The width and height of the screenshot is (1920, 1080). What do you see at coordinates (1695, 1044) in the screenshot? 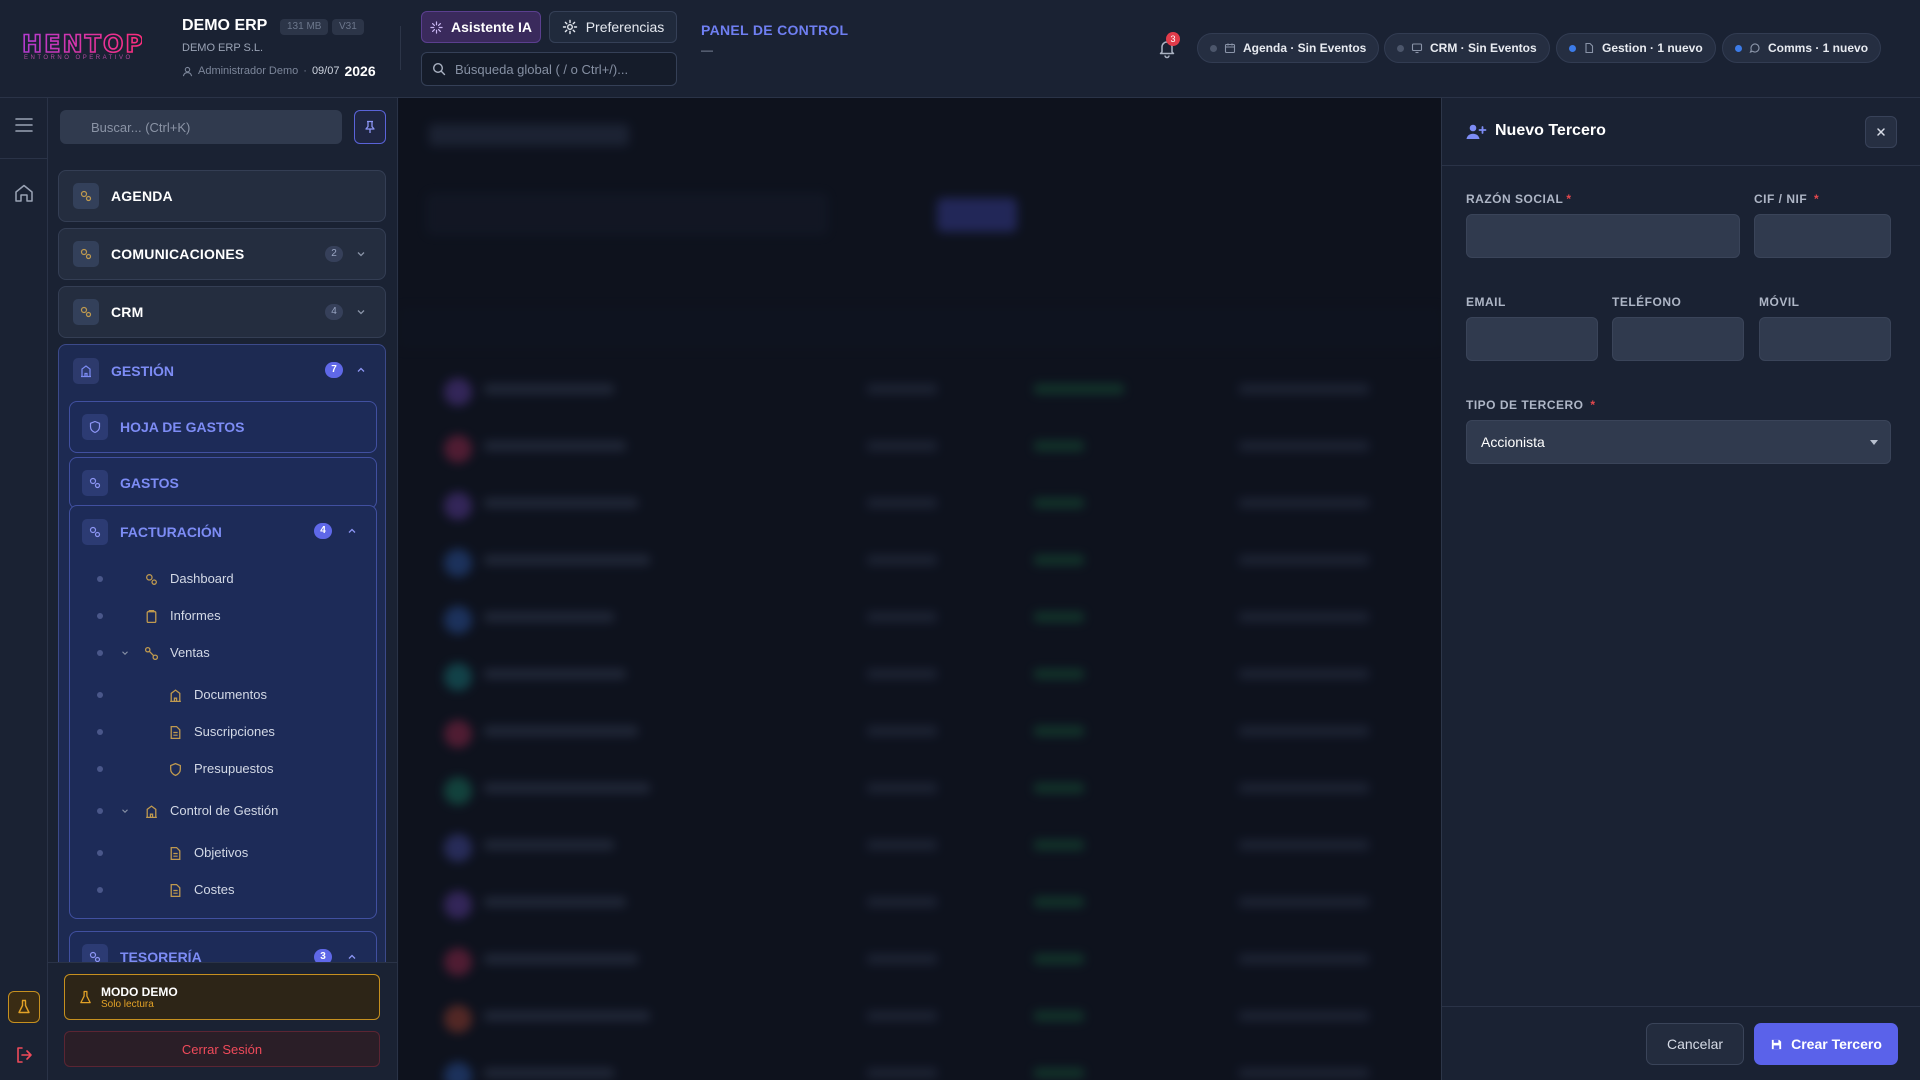
I see `cancel-button: Cancelar` at bounding box center [1695, 1044].